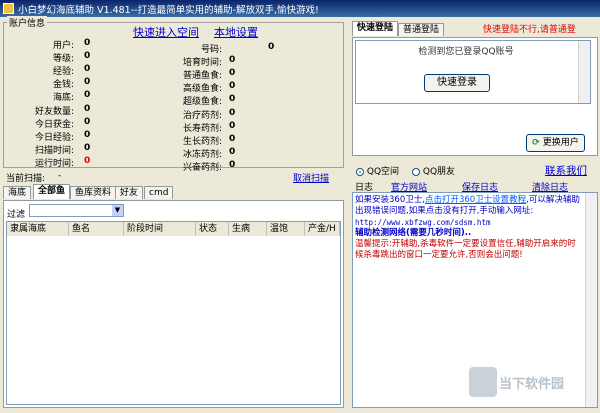 The width and height of the screenshot is (600, 413). I want to click on account-right-label-1: 培育时间:, so click(202, 63).